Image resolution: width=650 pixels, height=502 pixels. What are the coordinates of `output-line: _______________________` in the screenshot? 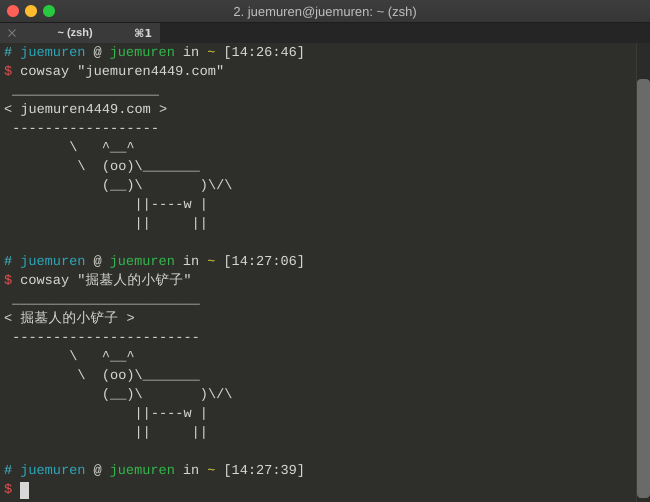 It's located at (105, 301).